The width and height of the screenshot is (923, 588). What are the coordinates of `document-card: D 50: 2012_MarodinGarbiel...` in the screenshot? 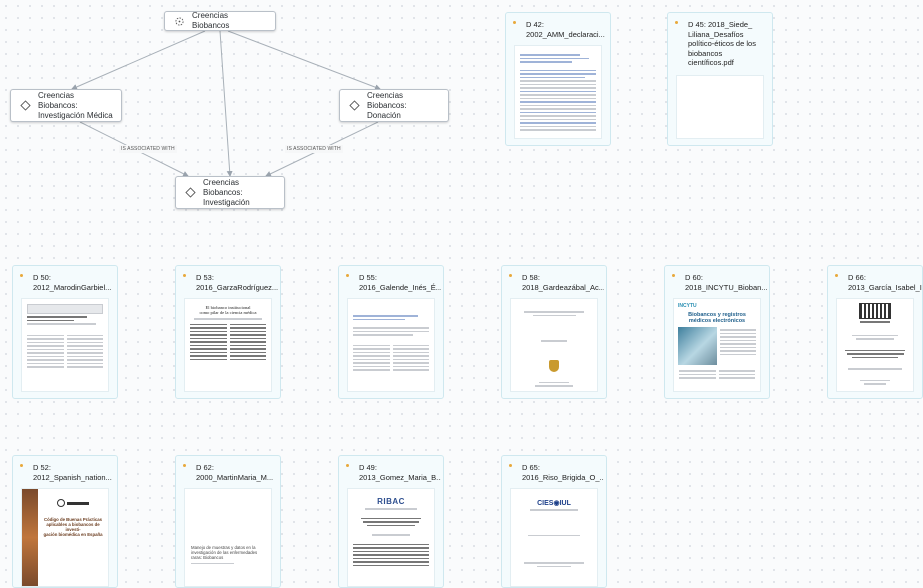 It's located at (65, 332).